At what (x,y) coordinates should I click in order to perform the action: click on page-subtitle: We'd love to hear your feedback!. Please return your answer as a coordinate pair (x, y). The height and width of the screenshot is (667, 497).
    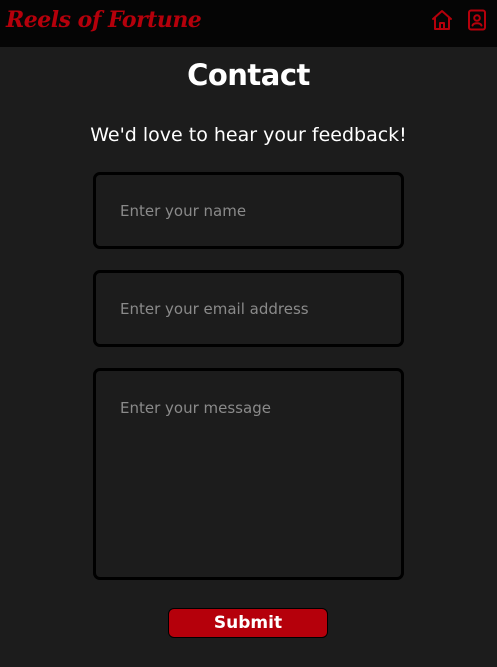
    Looking at the image, I should click on (248, 135).